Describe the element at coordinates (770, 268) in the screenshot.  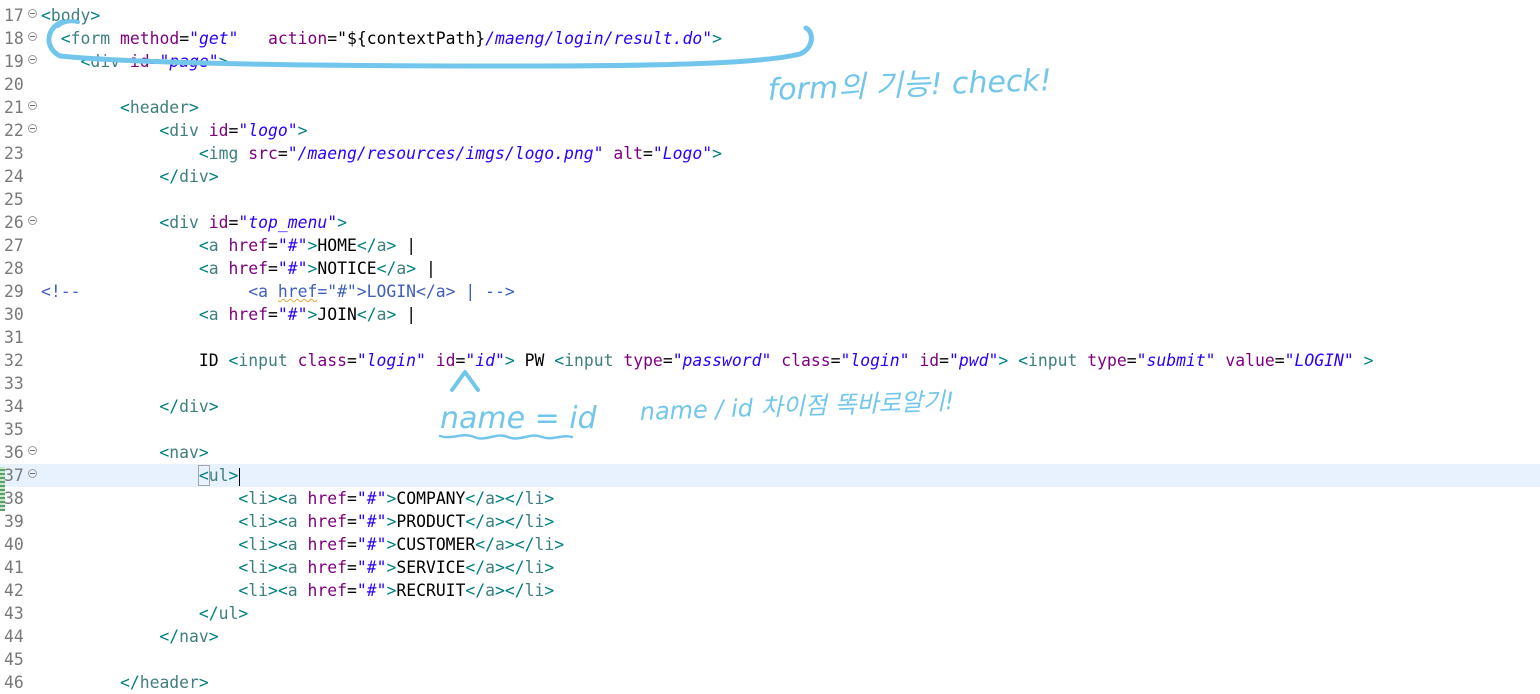
I see `code-line: 28 <a href="#">NOTICE</a> |` at that location.